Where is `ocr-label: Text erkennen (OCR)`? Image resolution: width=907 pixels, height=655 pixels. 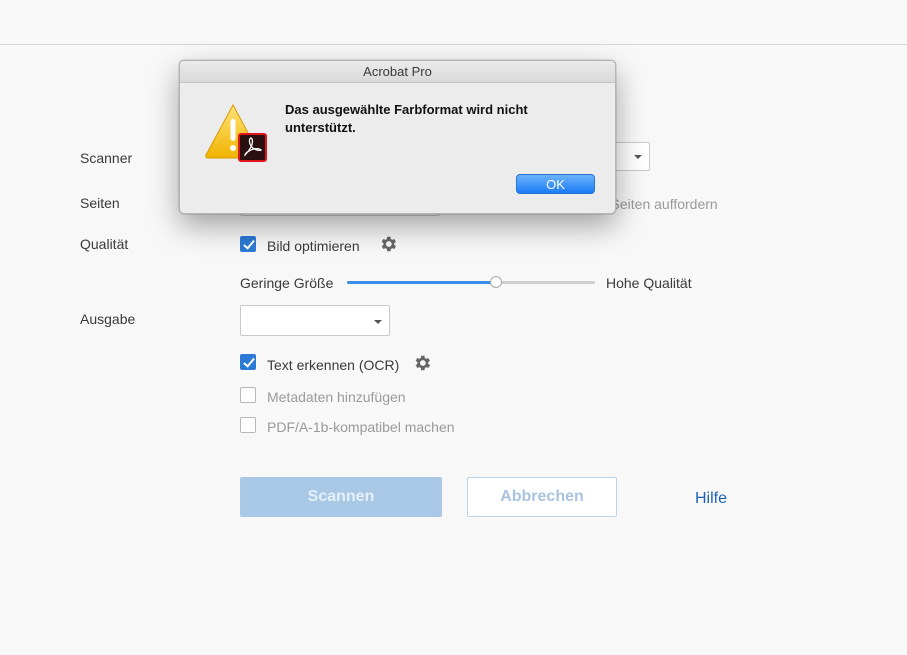 ocr-label: Text erkennen (OCR) is located at coordinates (333, 365).